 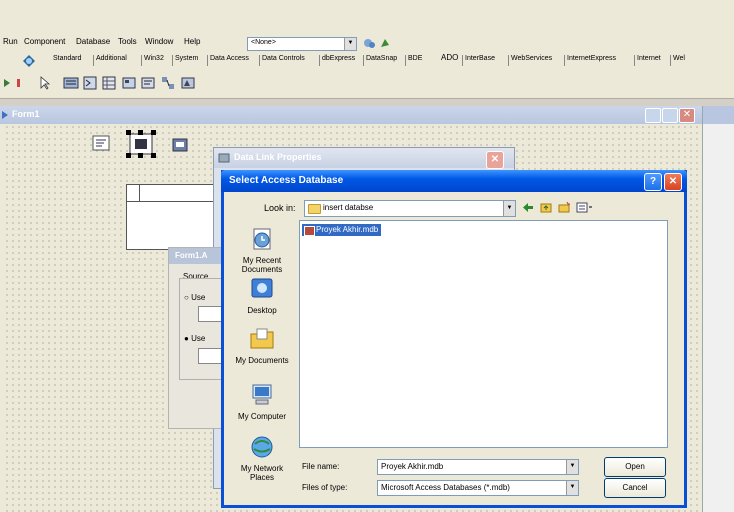 I want to click on file-type-value: Microsoft Access Databases (*.mdb), so click(x=445, y=487).